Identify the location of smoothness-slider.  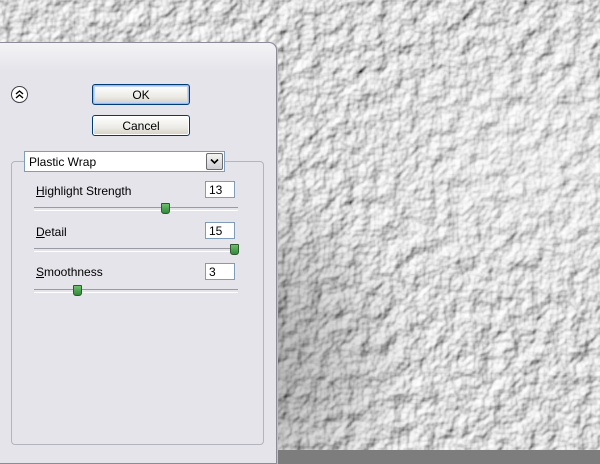
(136, 290).